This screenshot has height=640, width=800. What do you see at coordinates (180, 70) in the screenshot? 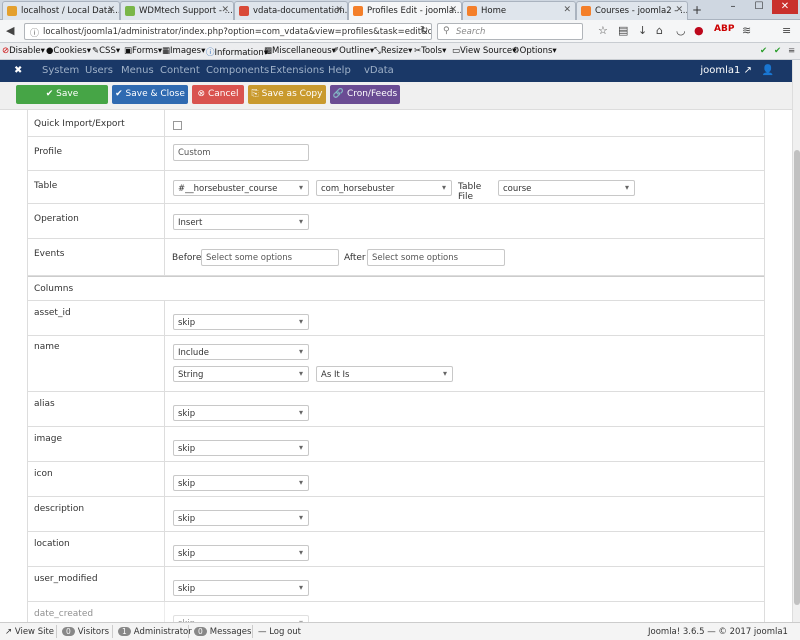
I see `menu-content: Content` at bounding box center [180, 70].